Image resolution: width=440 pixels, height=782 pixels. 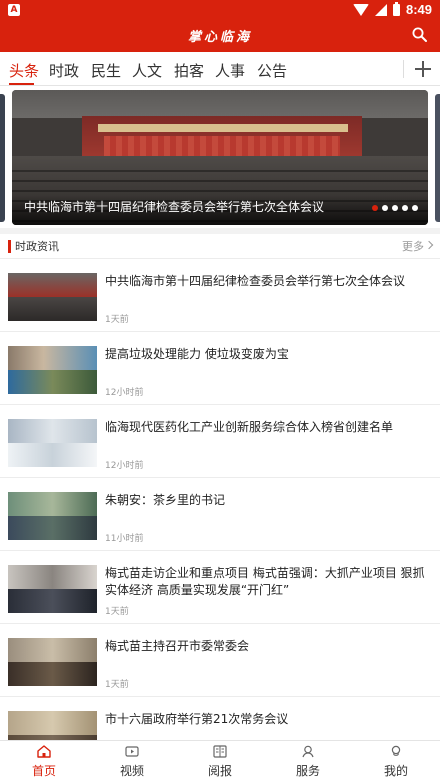 What do you see at coordinates (395, 771) in the screenshot?
I see `nav-profile-label: 我的` at bounding box center [395, 771].